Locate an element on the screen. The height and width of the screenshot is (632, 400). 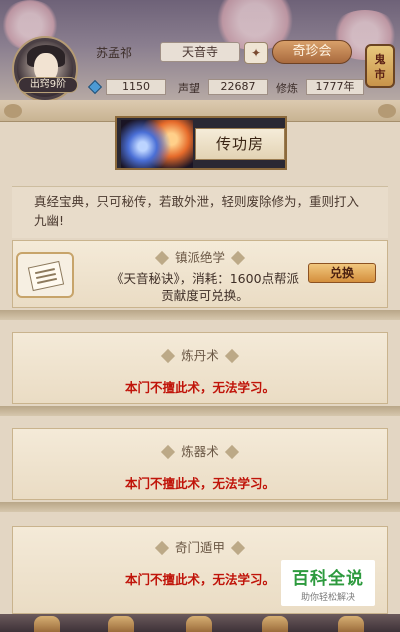
yin-yang-swirl-image is located at coordinates (157, 144).